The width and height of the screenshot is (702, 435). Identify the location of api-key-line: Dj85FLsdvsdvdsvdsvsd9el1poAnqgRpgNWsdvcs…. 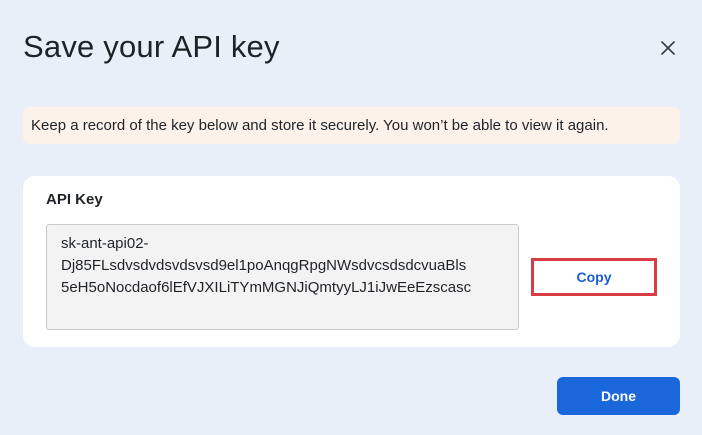
(264, 265).